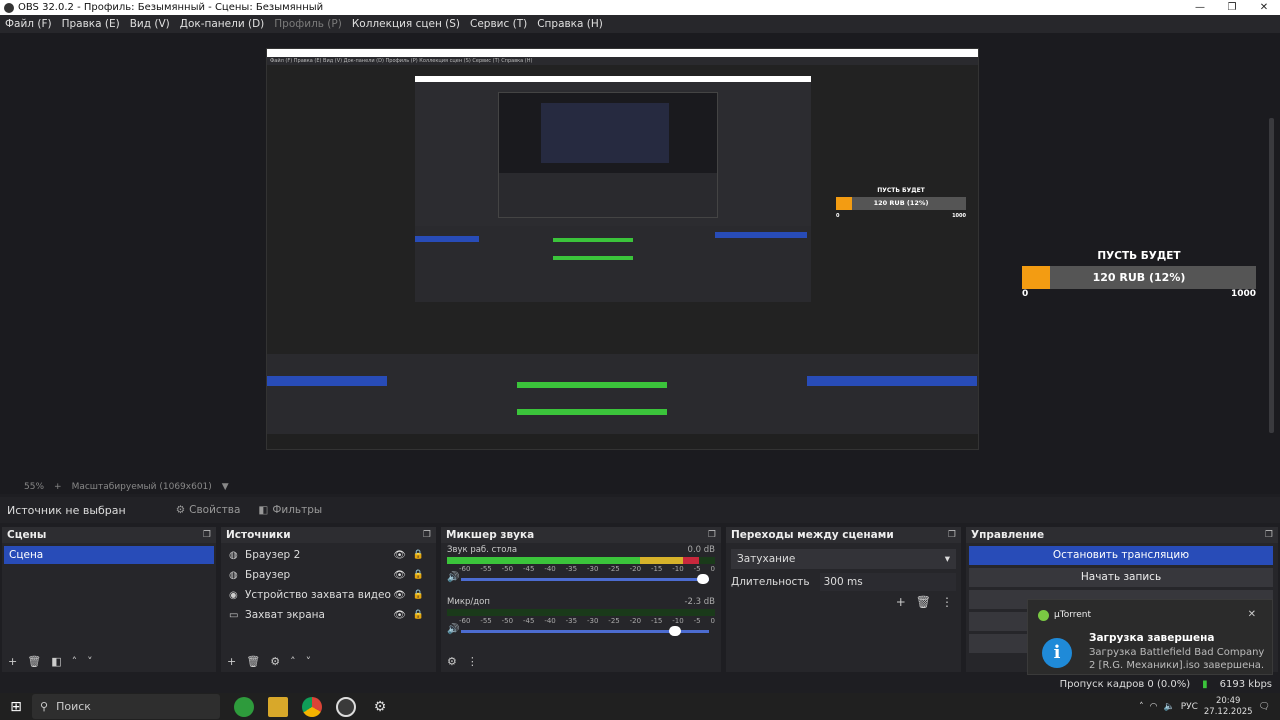  Describe the element at coordinates (1200, 7) in the screenshot. I see `minimize-button: —` at that location.